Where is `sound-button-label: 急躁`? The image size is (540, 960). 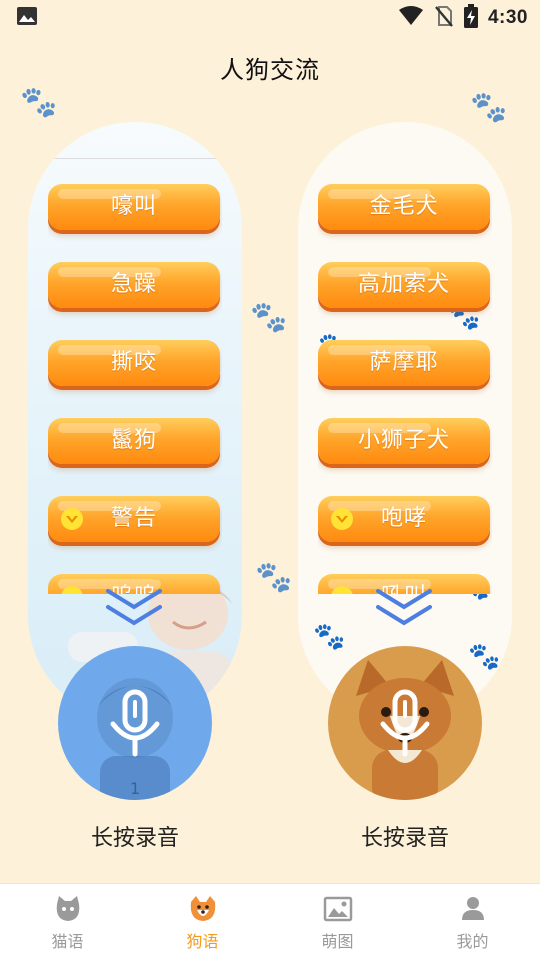 sound-button-label: 急躁 is located at coordinates (133, 284).